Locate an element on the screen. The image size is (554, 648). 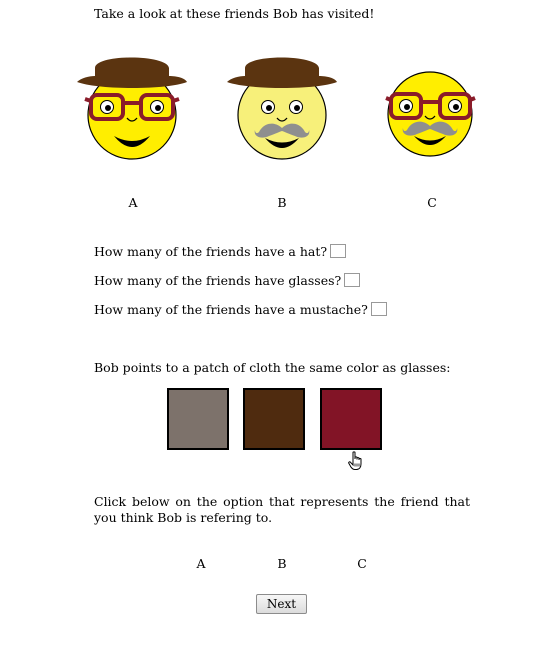
swatch-gray is located at coordinates (198, 419).